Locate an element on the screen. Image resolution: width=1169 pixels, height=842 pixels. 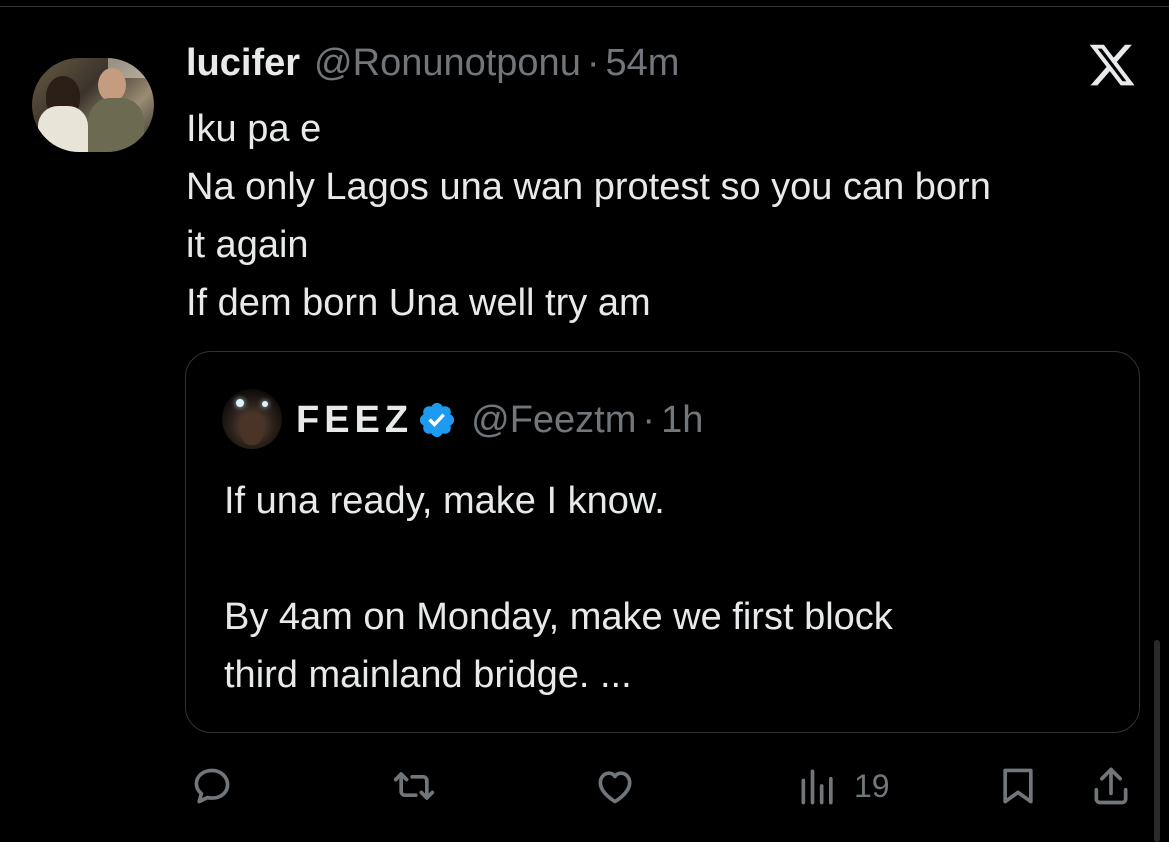
quoted-user-handle: @Feeztm is located at coordinates (553, 420).